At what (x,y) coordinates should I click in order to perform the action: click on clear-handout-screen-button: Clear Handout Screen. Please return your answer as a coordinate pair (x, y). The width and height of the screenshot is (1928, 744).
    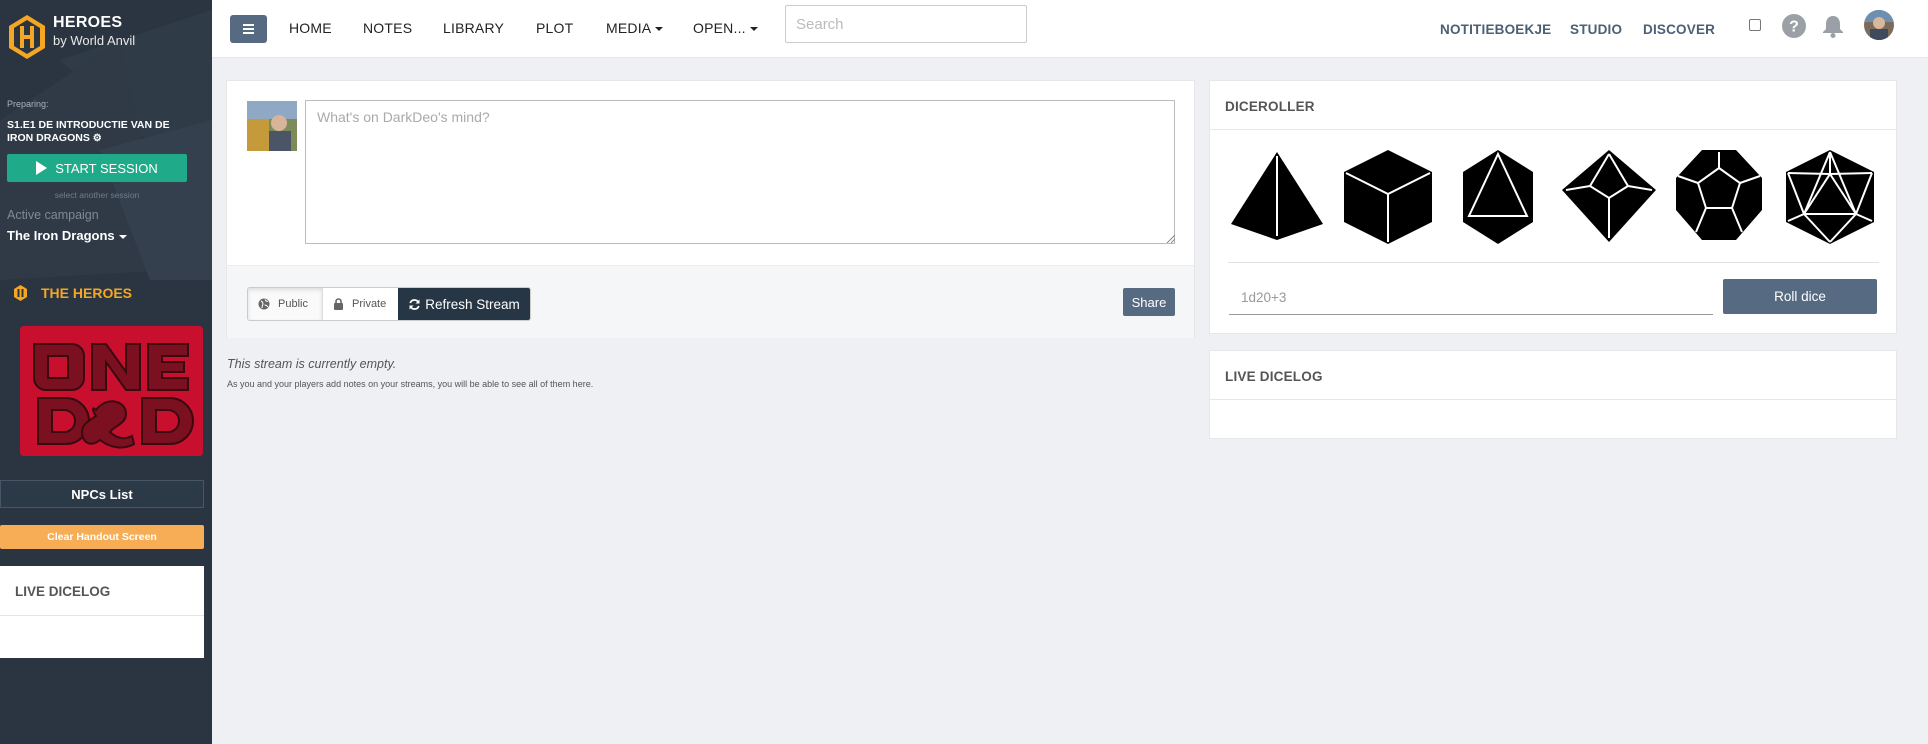
    Looking at the image, I should click on (102, 537).